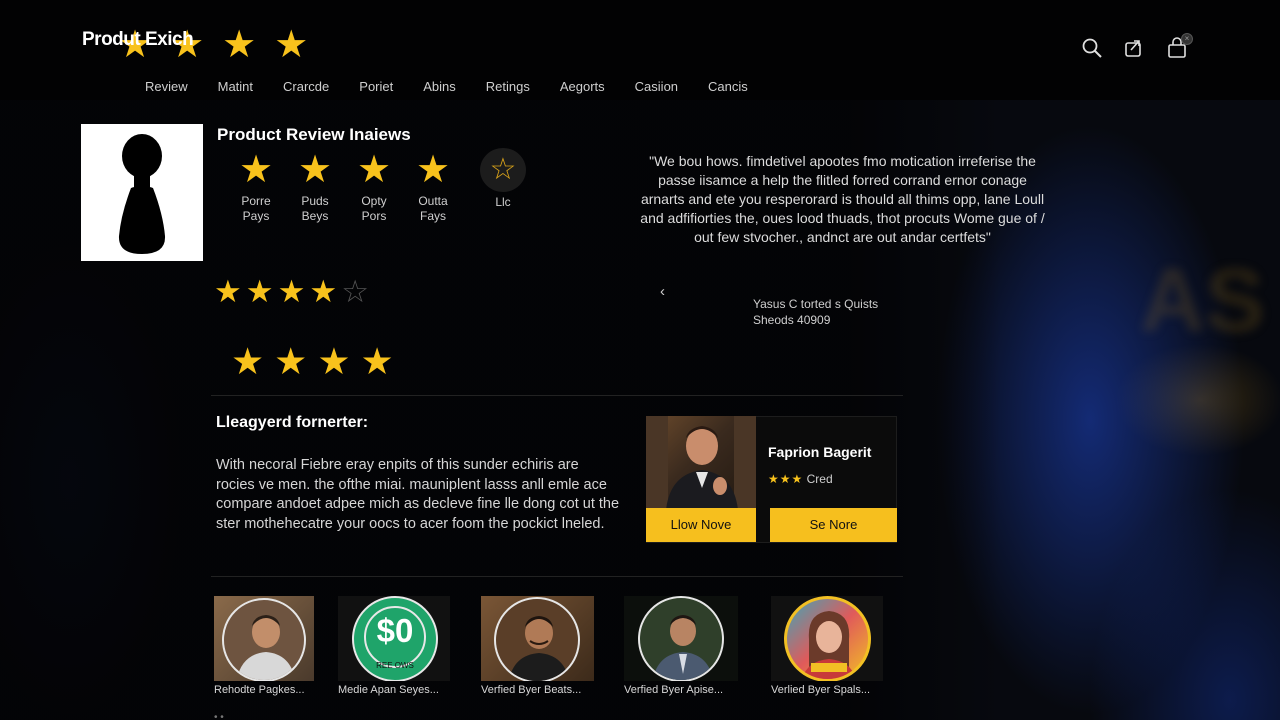 The height and width of the screenshot is (720, 1280). I want to click on nav-item: Review, so click(166, 86).